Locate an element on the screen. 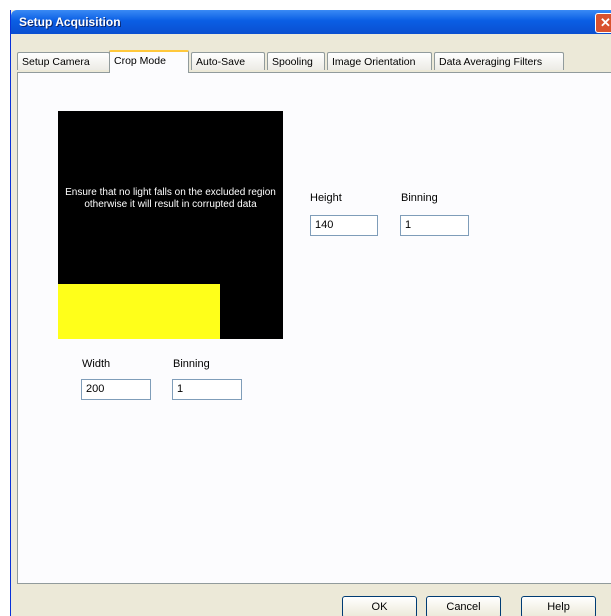 This screenshot has height=616, width=611. crop-region-highlight is located at coordinates (139, 311).